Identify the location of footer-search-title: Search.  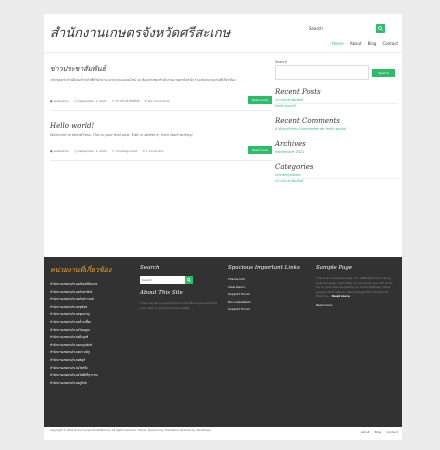
(150, 268).